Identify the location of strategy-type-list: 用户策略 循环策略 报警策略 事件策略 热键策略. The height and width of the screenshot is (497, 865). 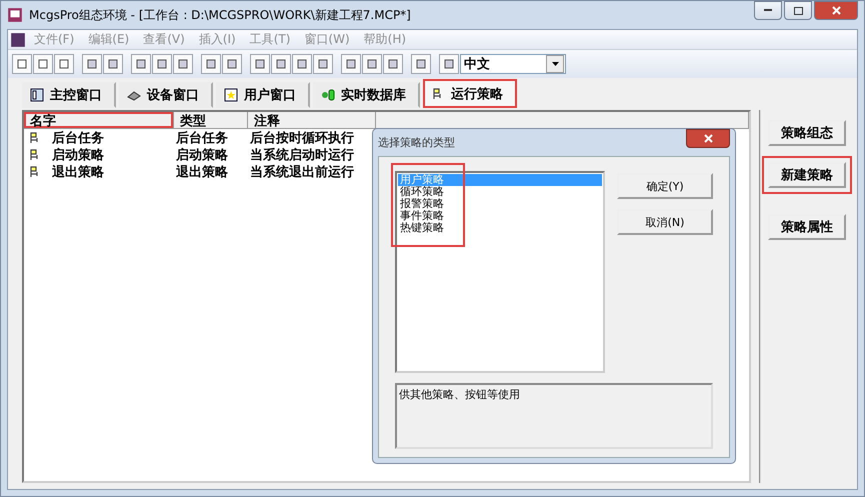
(500, 272).